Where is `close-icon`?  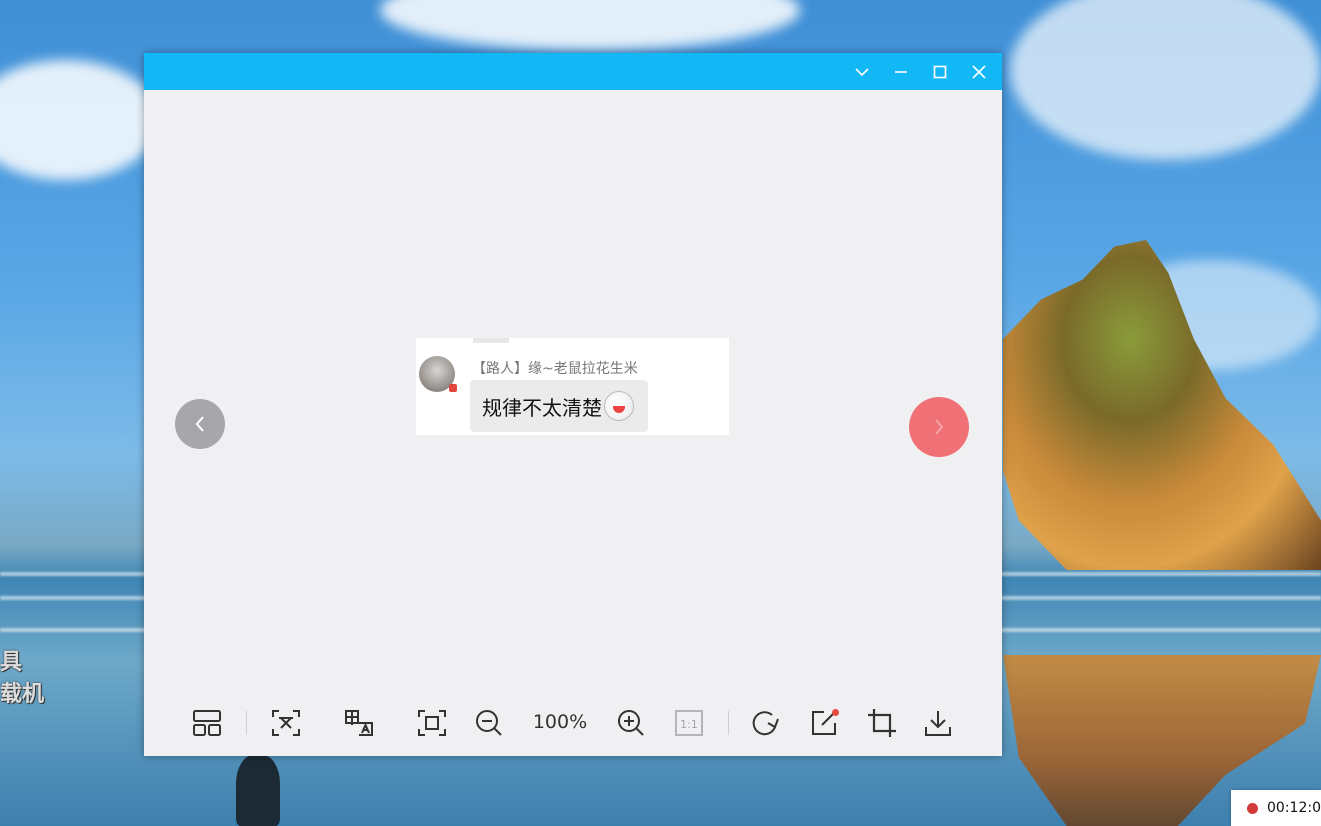 close-icon is located at coordinates (979, 71).